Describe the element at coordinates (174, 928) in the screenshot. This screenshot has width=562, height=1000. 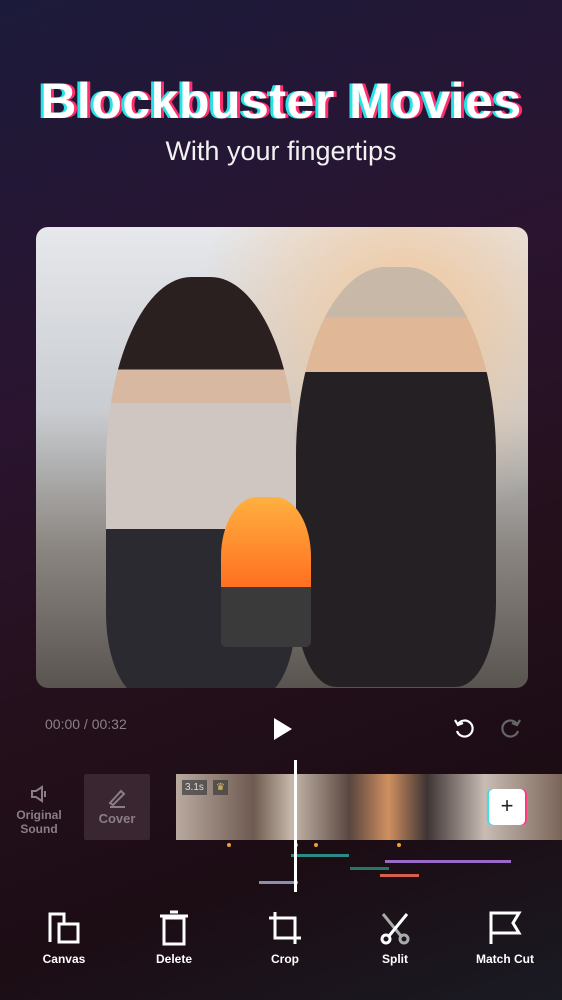
I see `trash-icon` at that location.